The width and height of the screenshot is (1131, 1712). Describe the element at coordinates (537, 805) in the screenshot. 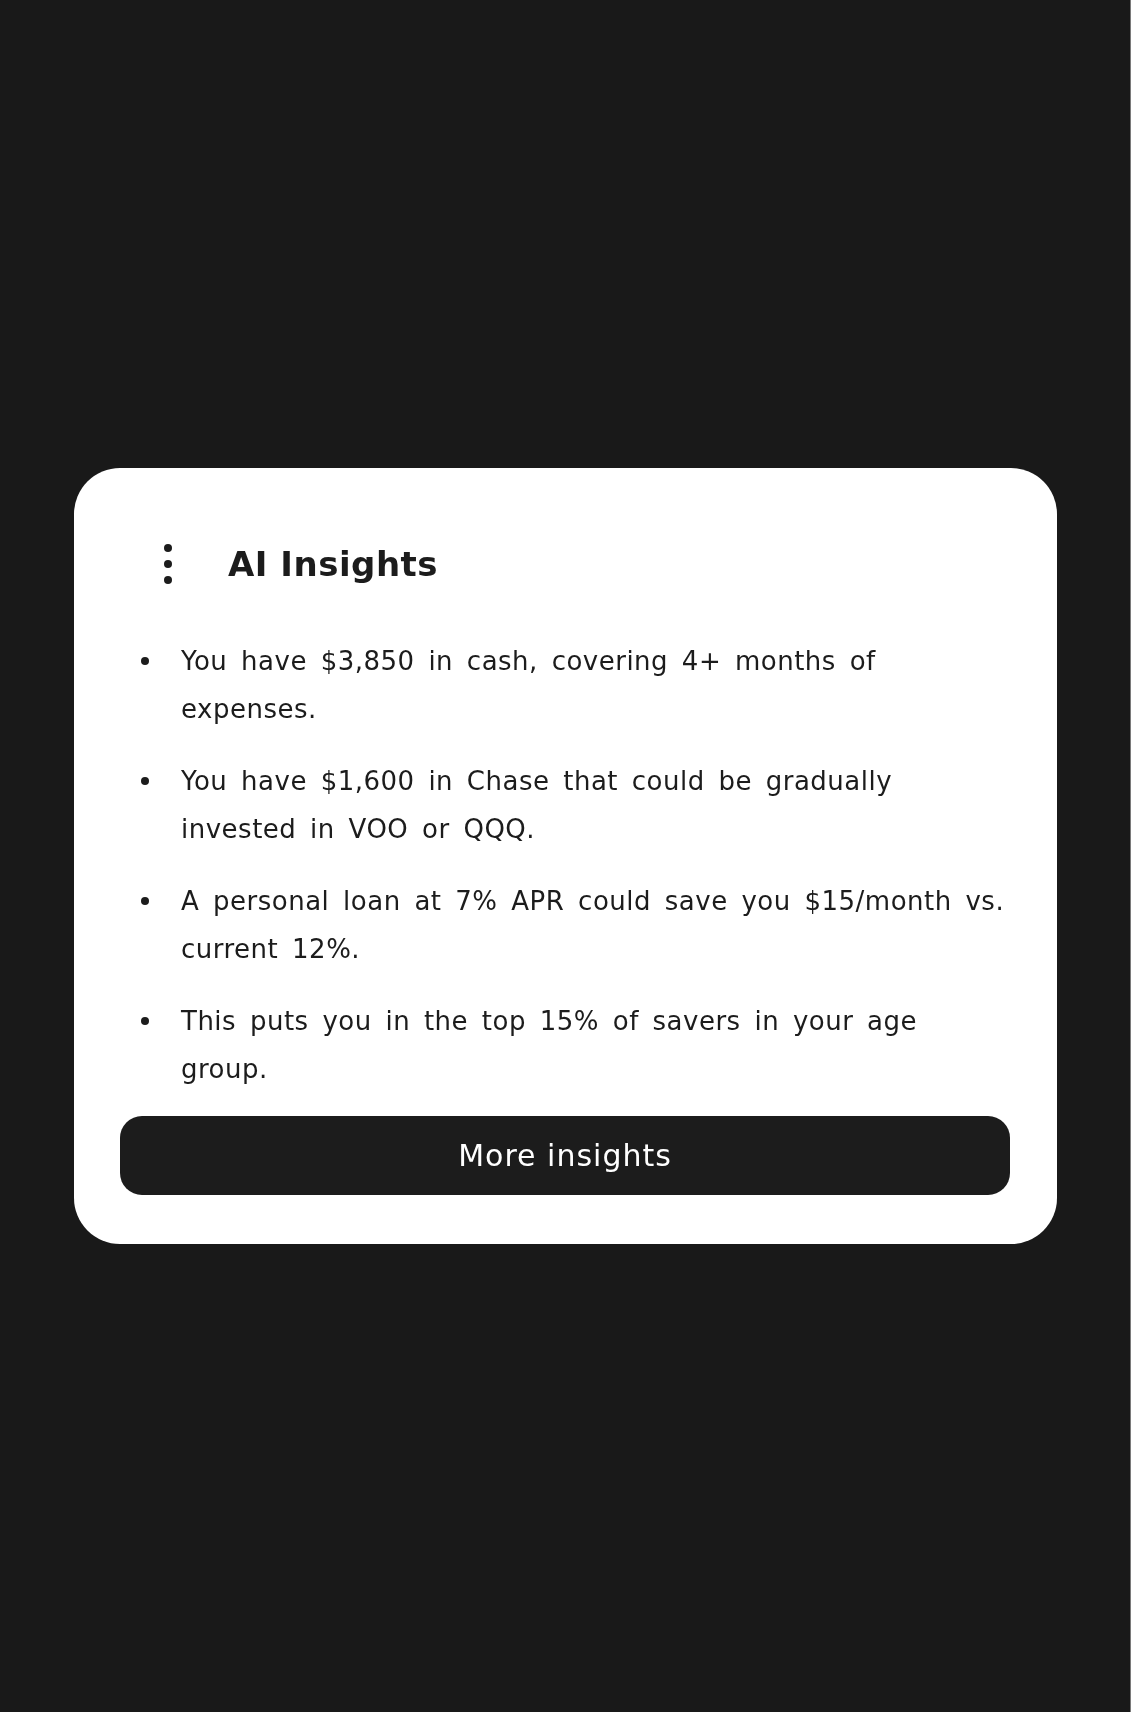

I see `insight-text: You have $1,600 in Chase that could be gradually invested in VOO or QQQ.` at that location.